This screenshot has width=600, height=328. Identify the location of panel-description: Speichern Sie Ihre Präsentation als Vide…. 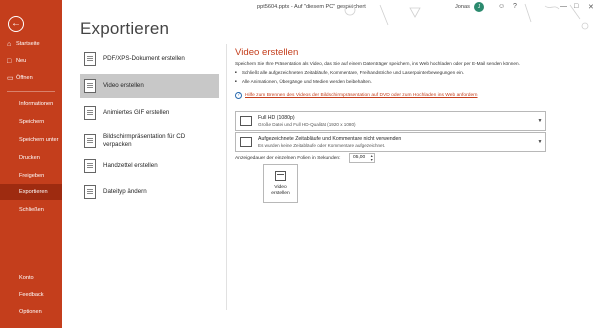
(377, 63).